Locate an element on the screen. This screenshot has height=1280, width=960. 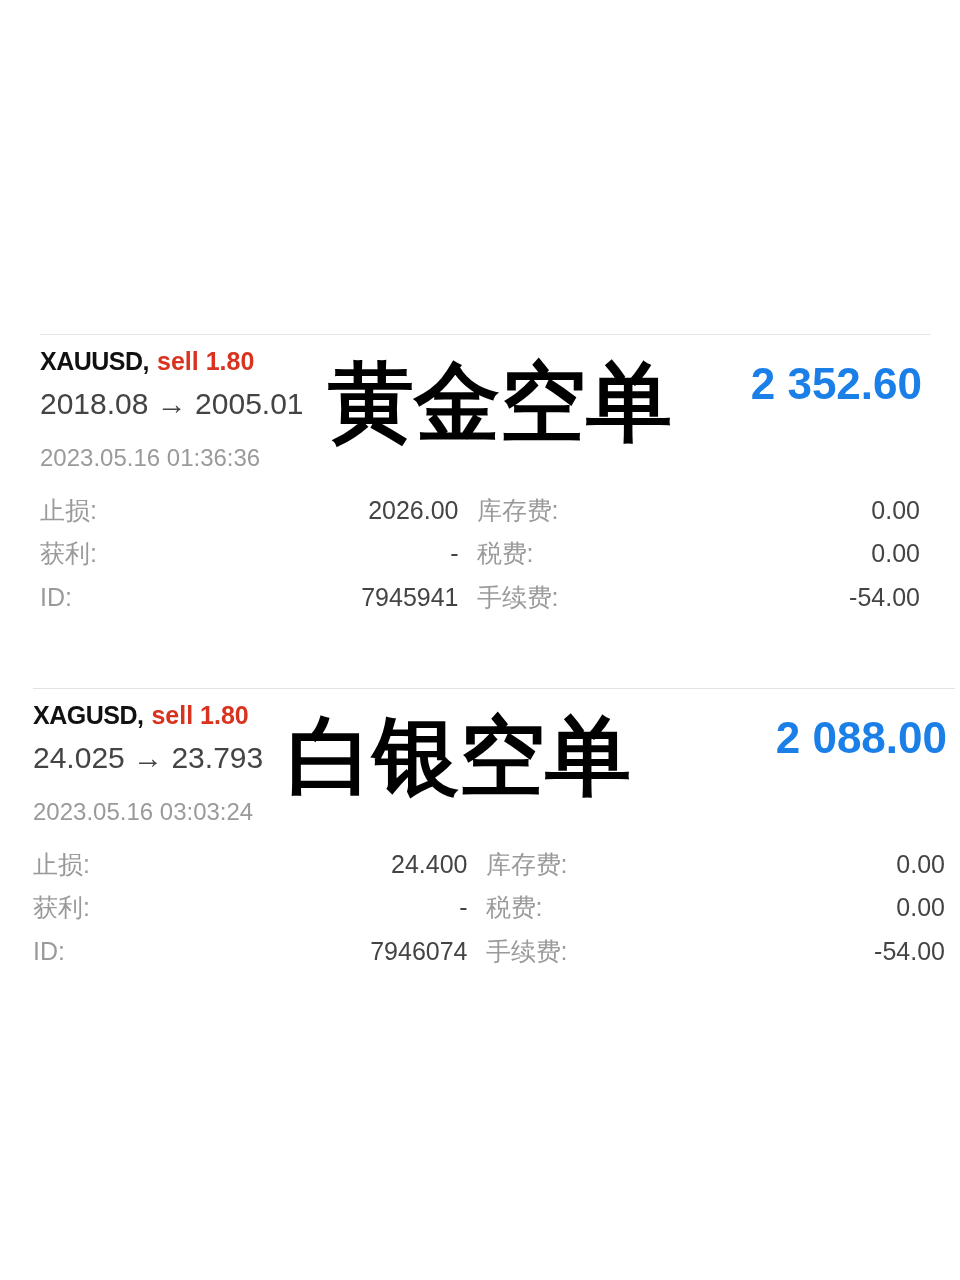
field-value: 7945941 is located at coordinates (409, 597).